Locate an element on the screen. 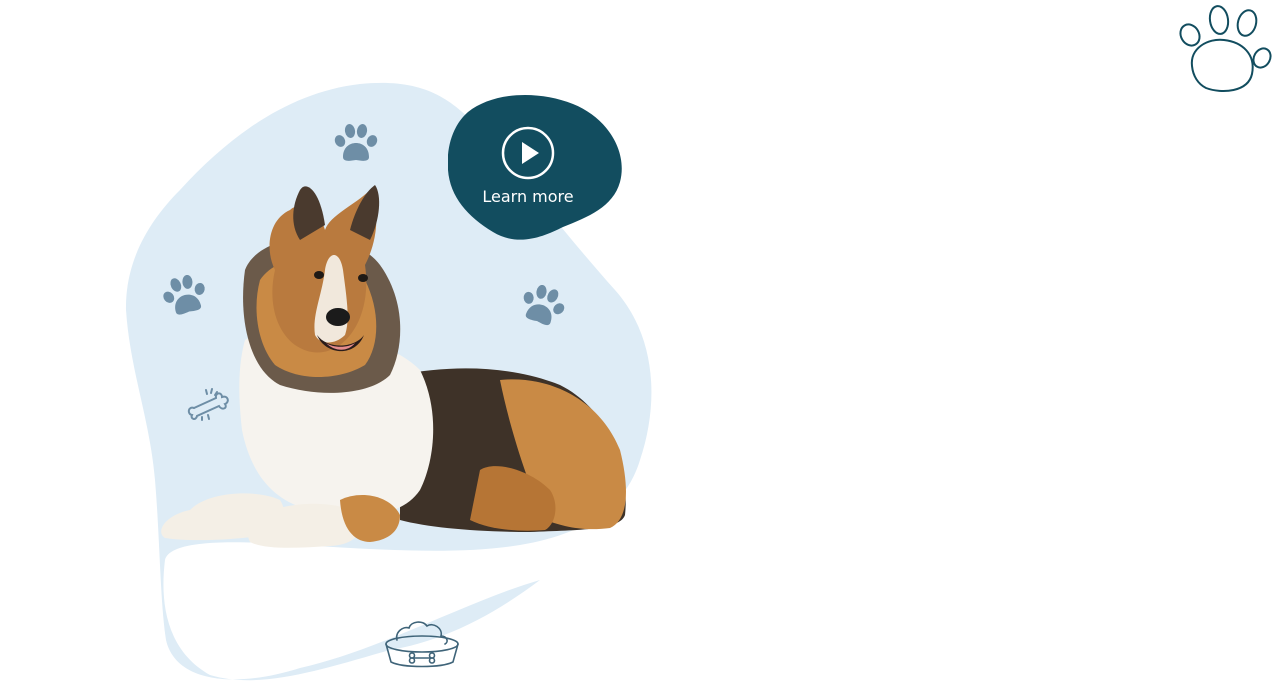 The height and width of the screenshot is (683, 1273). learn-more-label: Learn more is located at coordinates (528, 196).